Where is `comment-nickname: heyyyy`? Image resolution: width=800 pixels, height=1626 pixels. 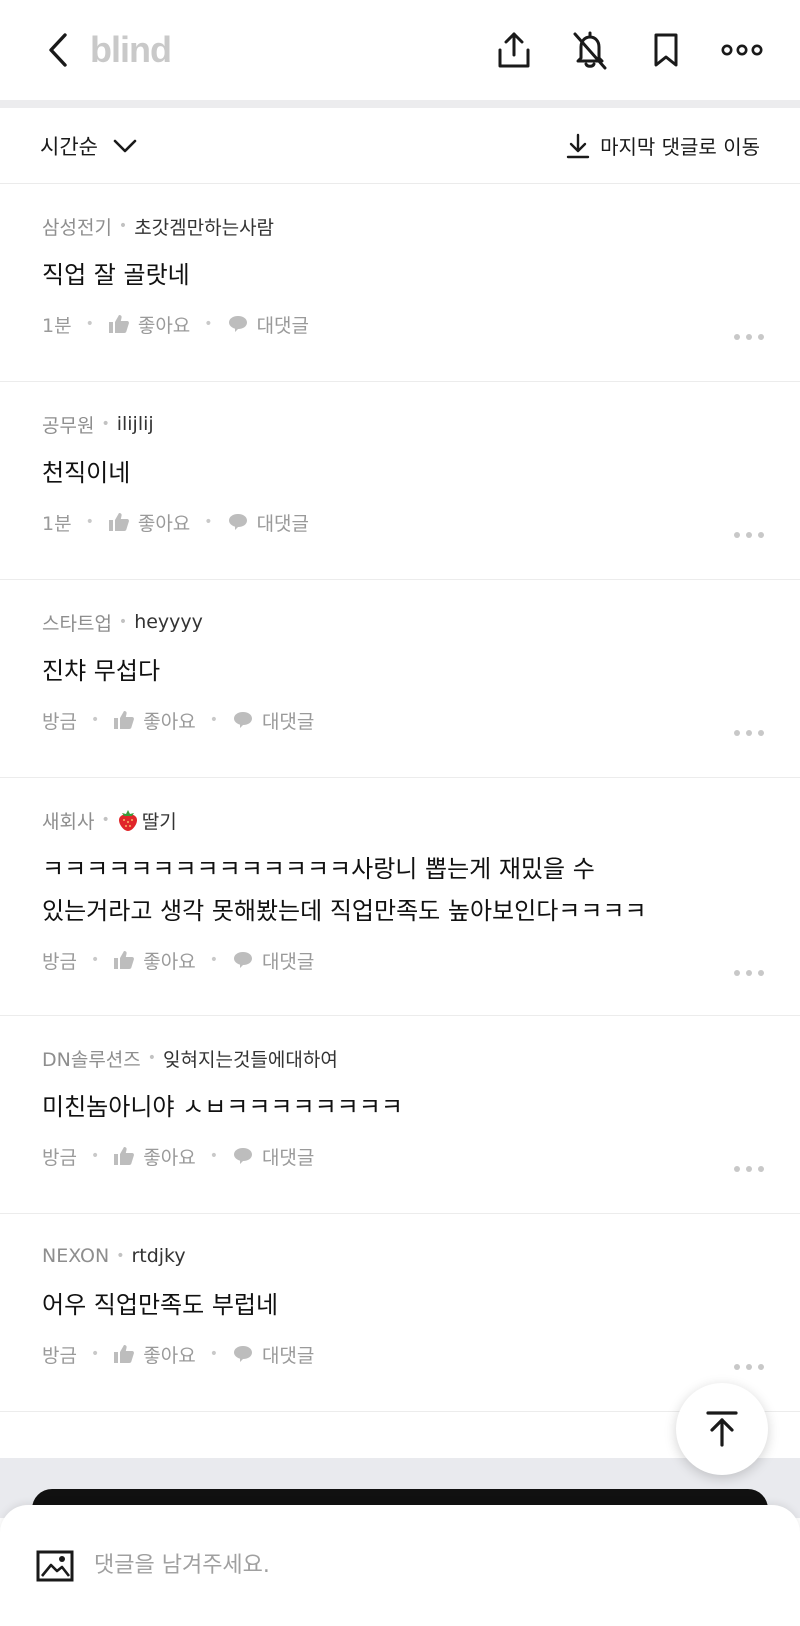
comment-nickname: heyyyy is located at coordinates (168, 622).